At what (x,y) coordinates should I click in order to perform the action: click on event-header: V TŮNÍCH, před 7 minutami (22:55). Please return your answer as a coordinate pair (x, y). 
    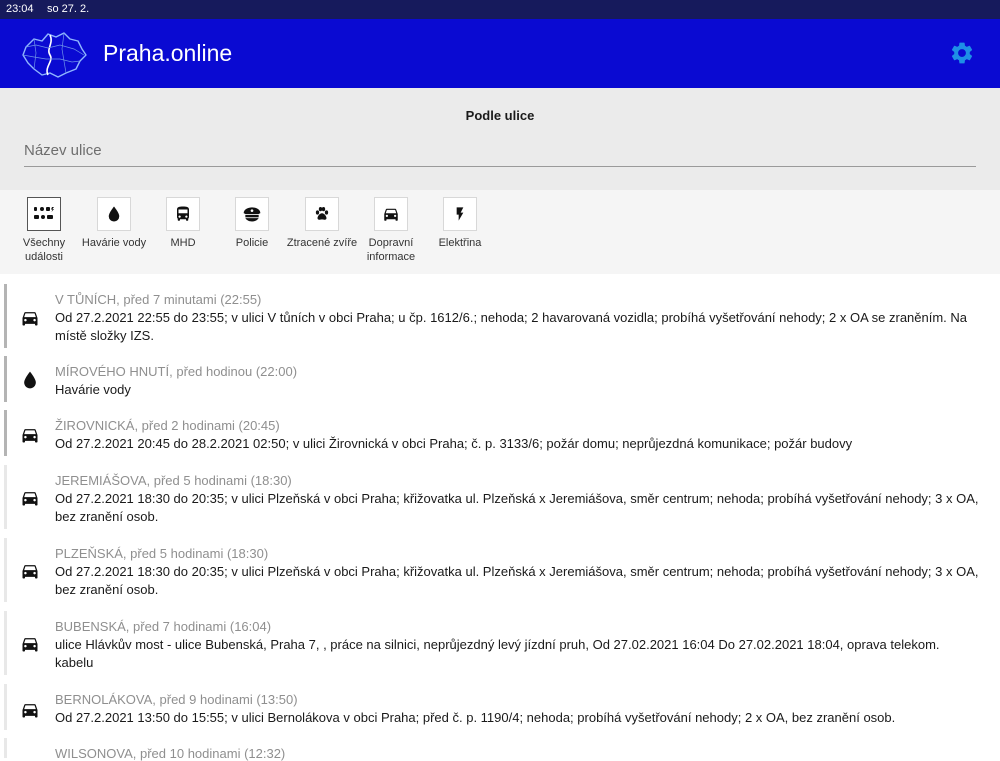
    Looking at the image, I should click on (158, 299).